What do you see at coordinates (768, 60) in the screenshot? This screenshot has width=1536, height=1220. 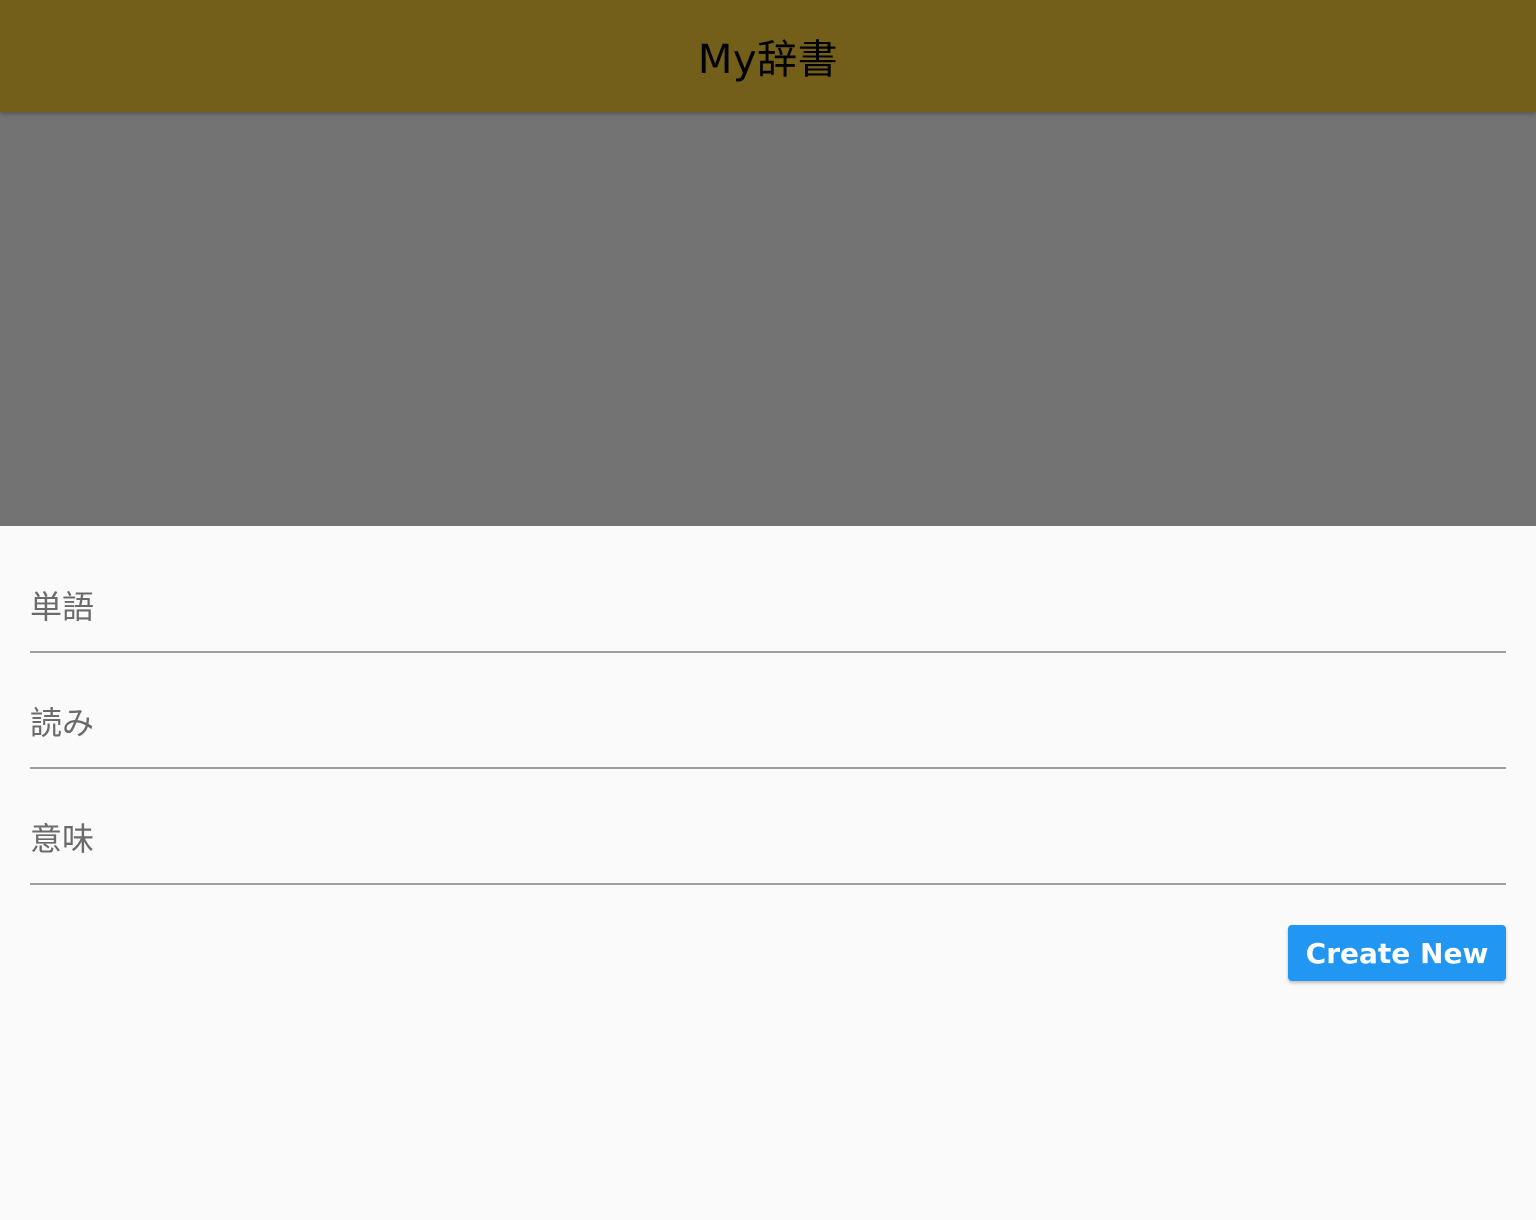 I see `app-title: My辞書` at bounding box center [768, 60].